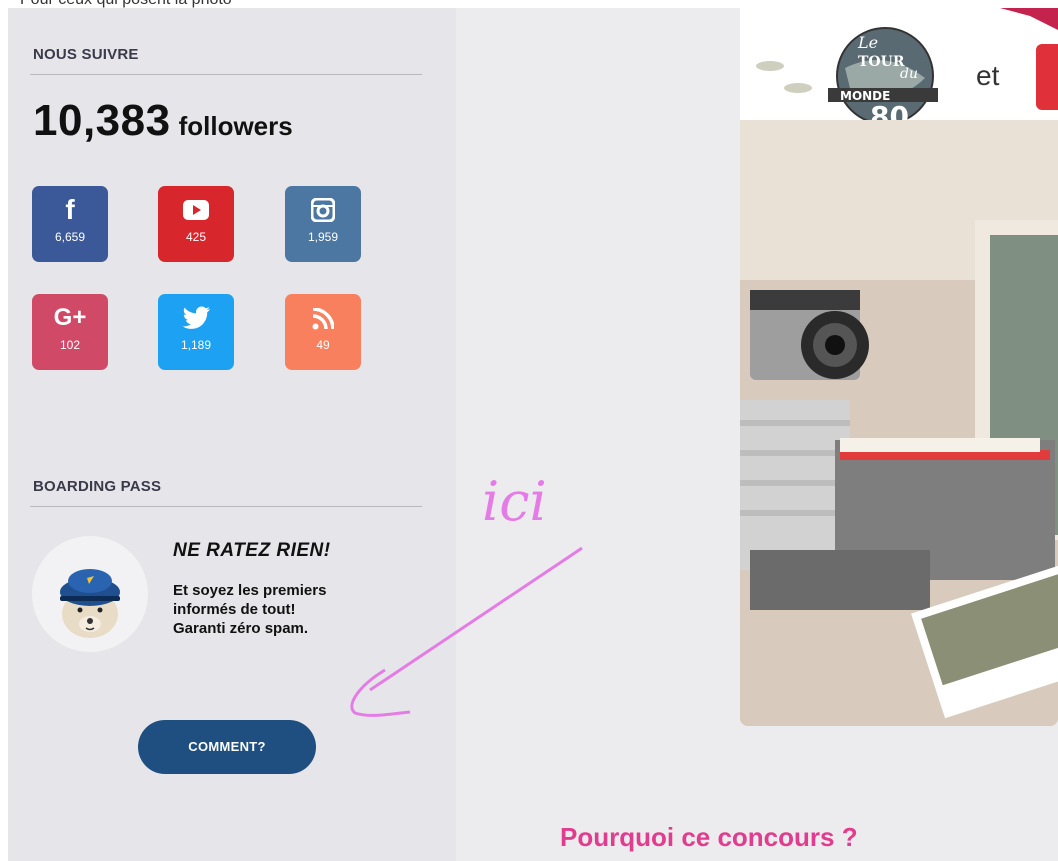 This screenshot has height=861, width=1058. What do you see at coordinates (476, 619) in the screenshot?
I see `arrow-line` at bounding box center [476, 619].